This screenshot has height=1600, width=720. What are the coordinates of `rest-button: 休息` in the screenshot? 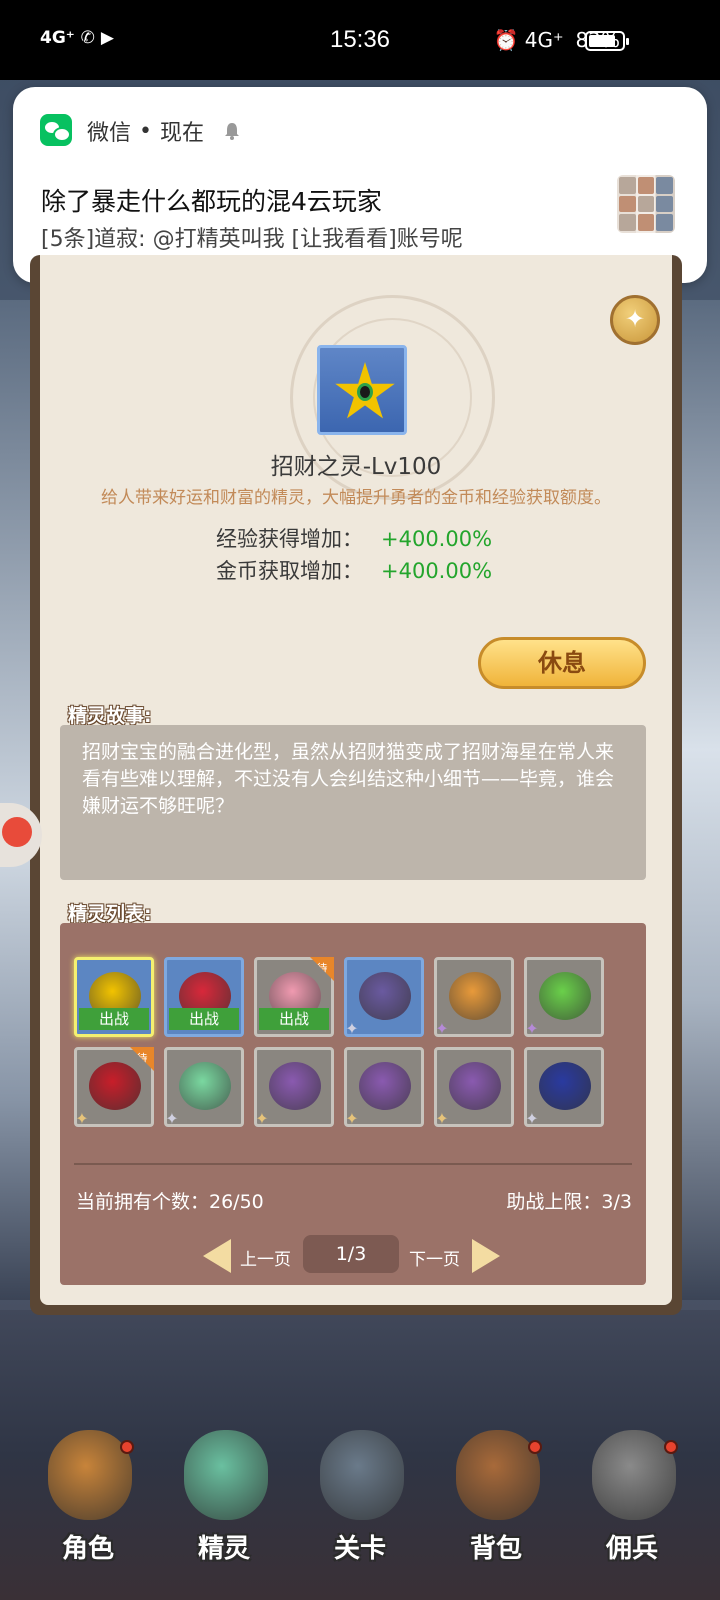 It's located at (562, 663).